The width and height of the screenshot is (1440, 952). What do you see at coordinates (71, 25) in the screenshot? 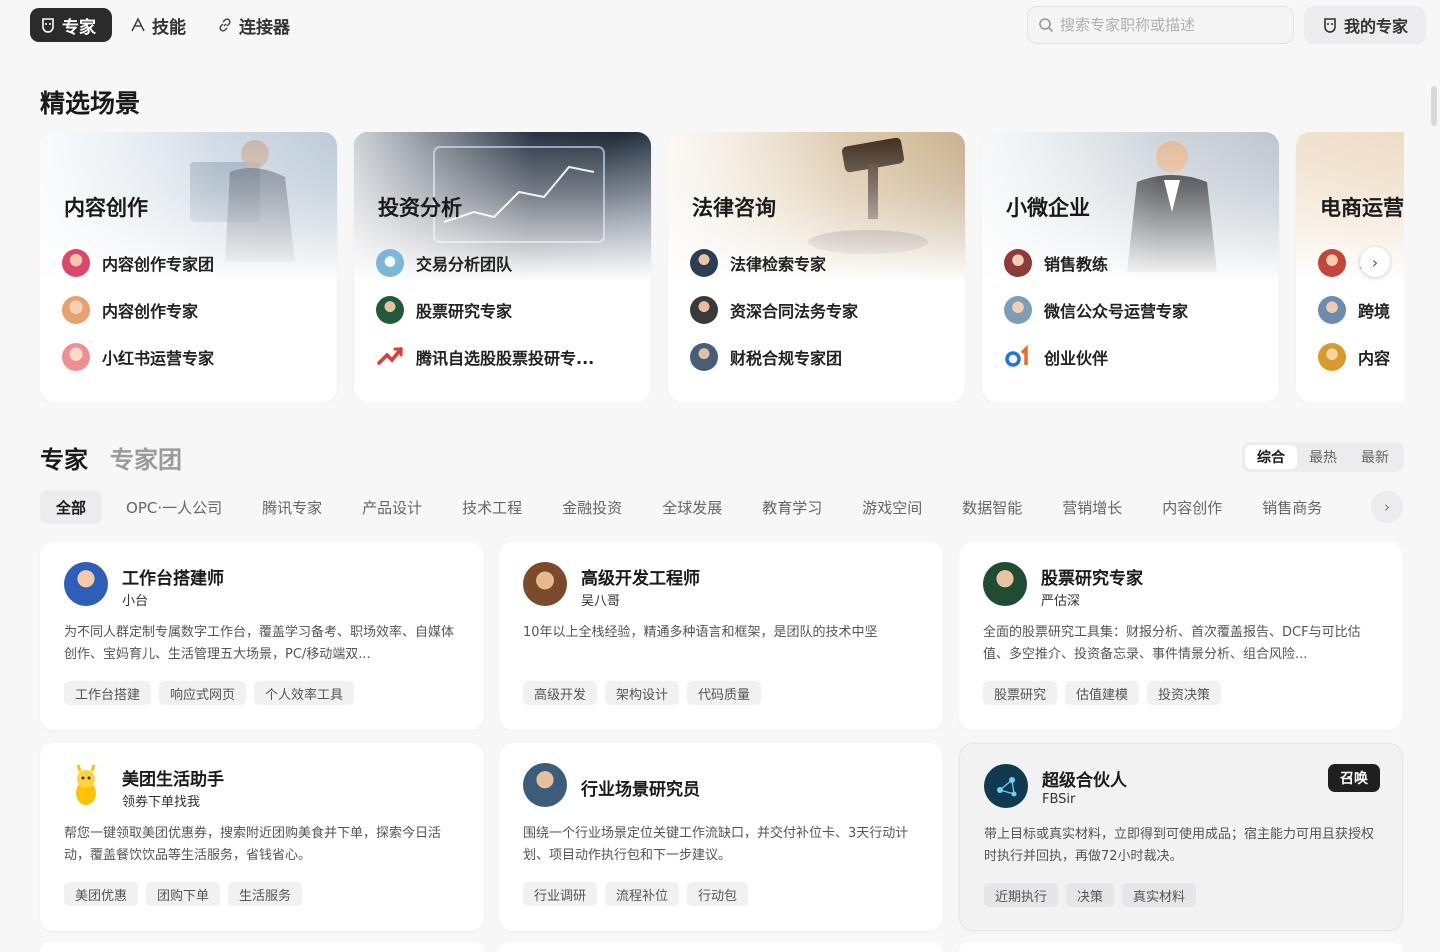
I see `tab-expert: 专家` at bounding box center [71, 25].